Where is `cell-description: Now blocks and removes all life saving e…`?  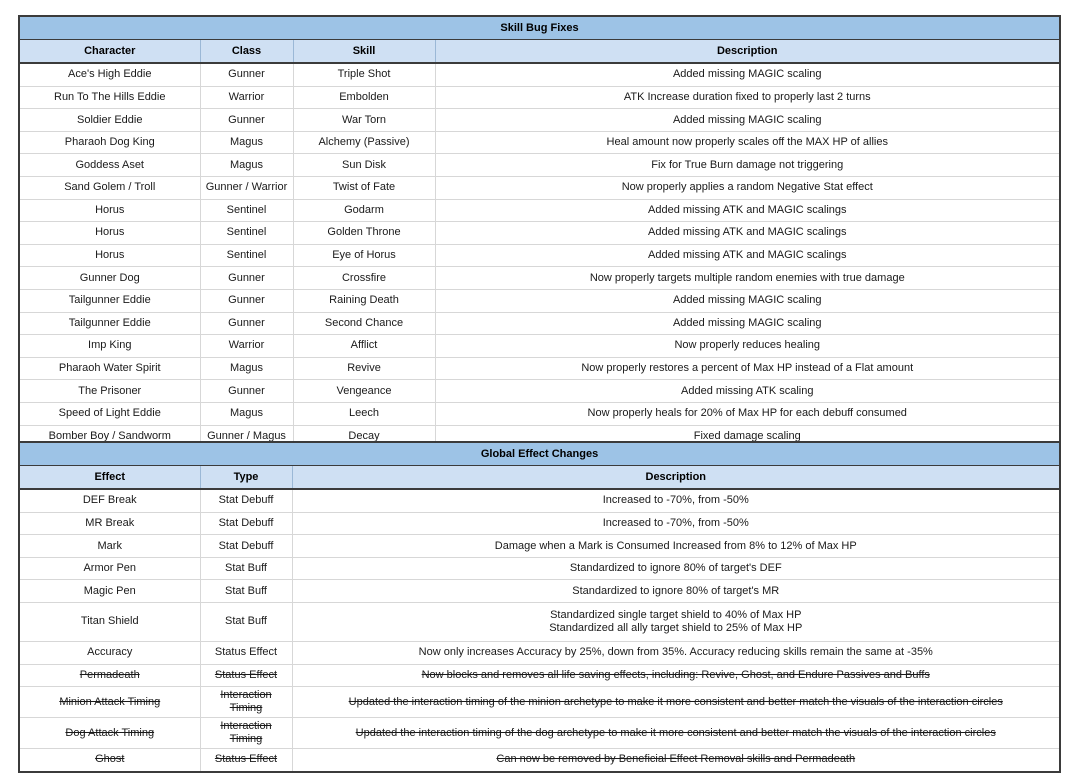
cell-description: Now blocks and removes all life saving e… is located at coordinates (676, 675).